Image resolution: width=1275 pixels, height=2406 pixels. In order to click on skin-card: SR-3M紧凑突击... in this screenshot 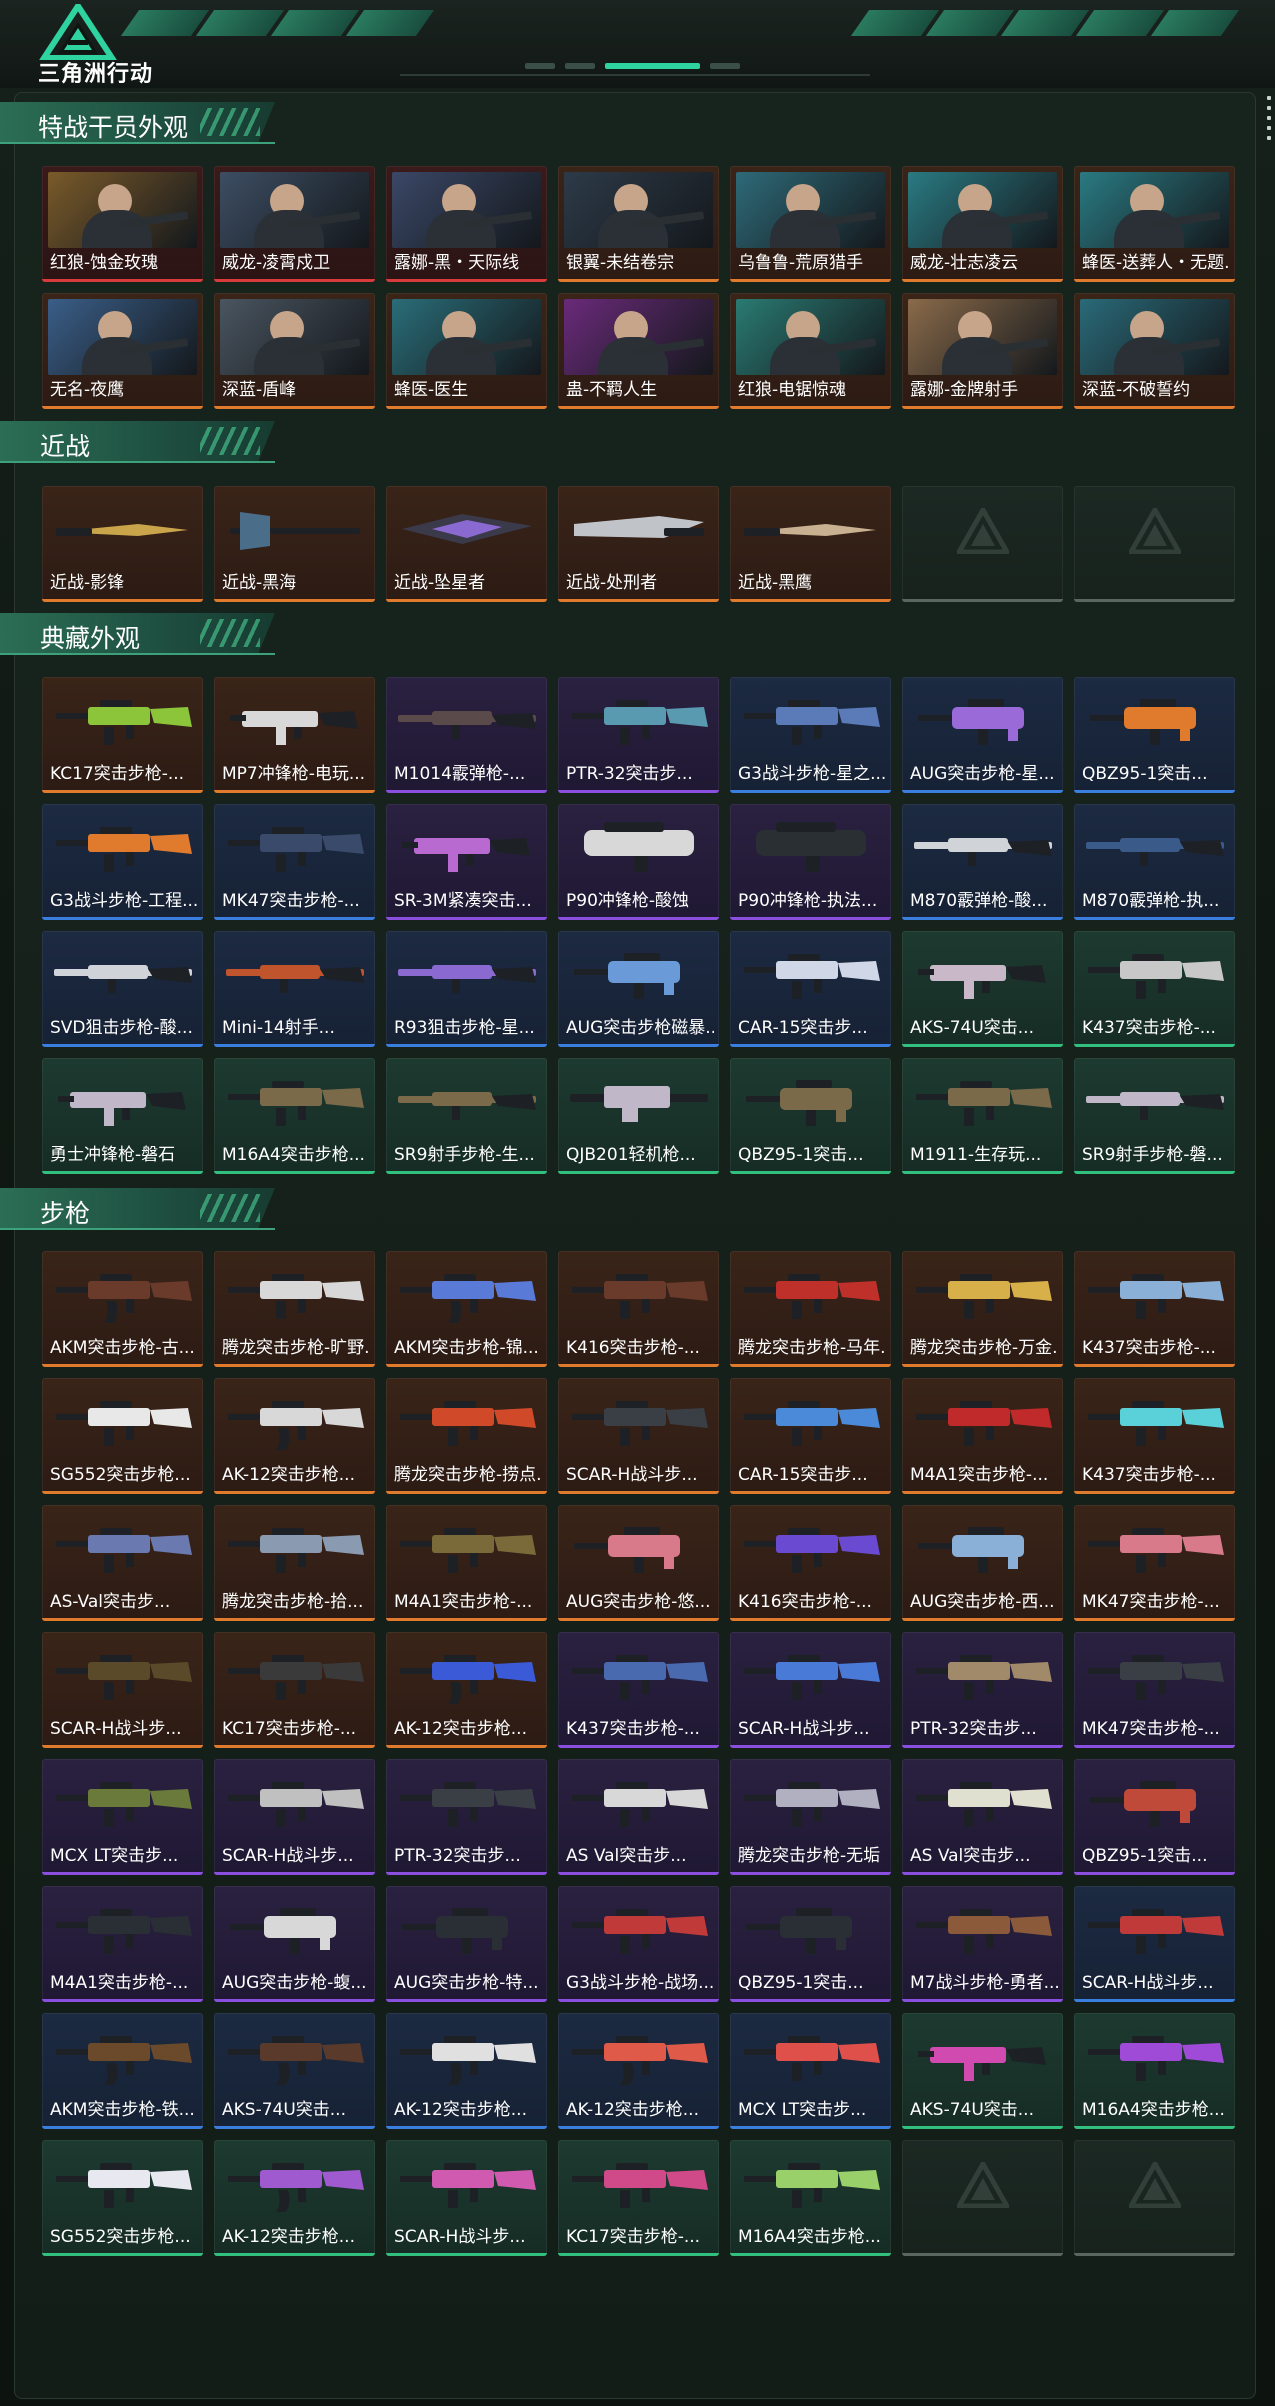, I will do `click(466, 862)`.